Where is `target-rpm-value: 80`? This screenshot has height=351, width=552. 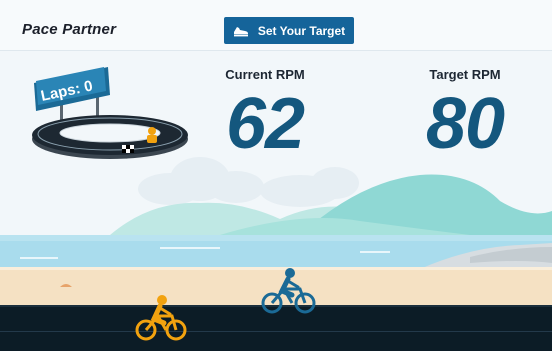 target-rpm-value: 80 is located at coordinates (465, 124).